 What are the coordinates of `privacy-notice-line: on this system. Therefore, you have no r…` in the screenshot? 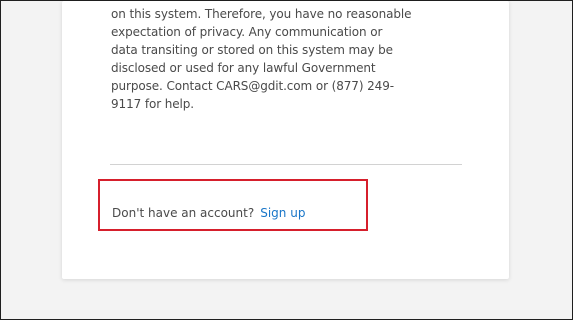 It's located at (261, 14).